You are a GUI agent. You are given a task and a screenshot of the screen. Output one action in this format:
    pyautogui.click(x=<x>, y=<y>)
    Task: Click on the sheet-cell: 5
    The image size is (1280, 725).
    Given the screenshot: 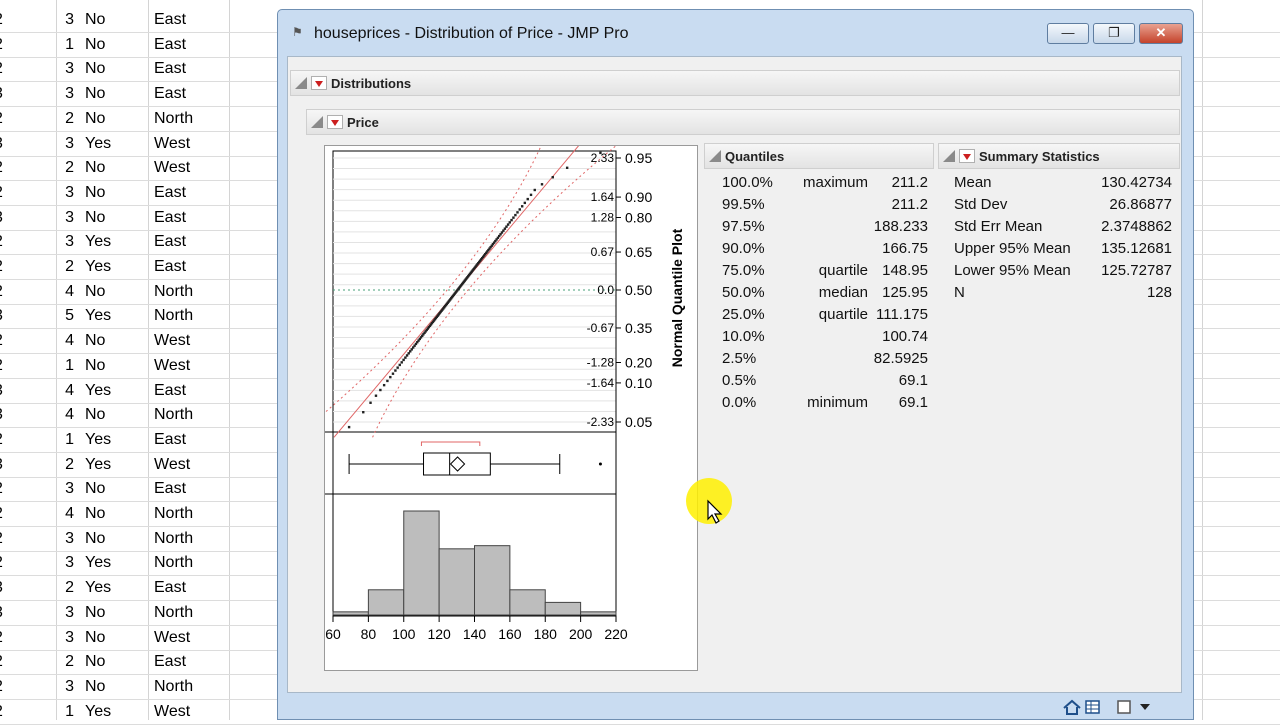 What is the action you would take?
    pyautogui.click(x=69, y=316)
    